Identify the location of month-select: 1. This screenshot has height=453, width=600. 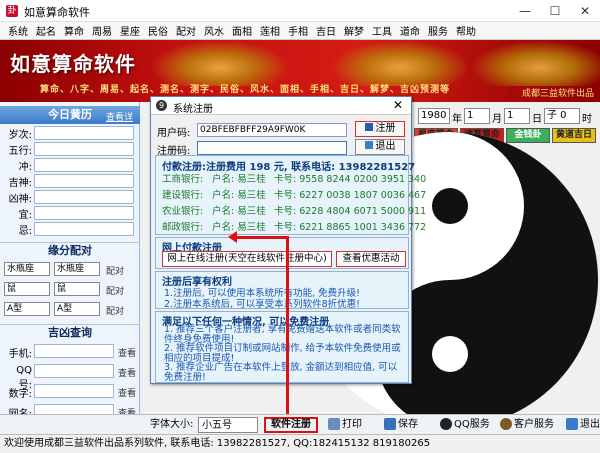
(477, 116).